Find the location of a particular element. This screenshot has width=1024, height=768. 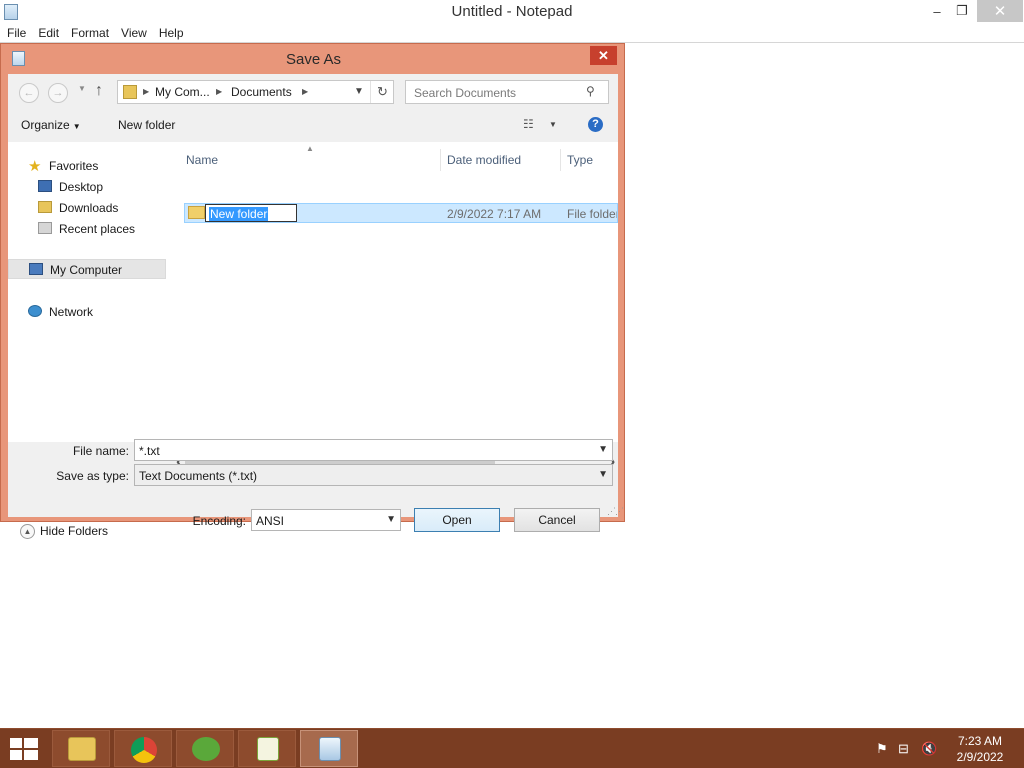

maximize-button: ❐ is located at coordinates (962, 11).